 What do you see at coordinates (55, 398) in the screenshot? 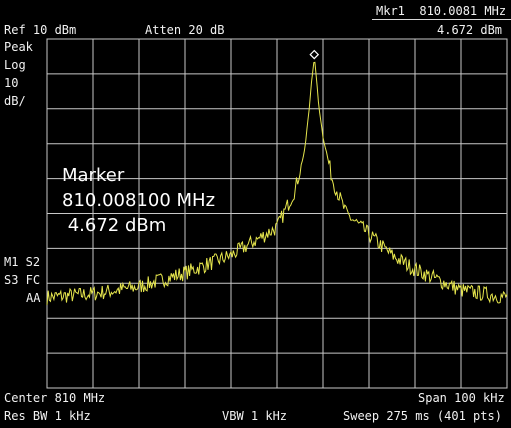
I see `center-frequency-label: Center 810 MHz` at bounding box center [55, 398].